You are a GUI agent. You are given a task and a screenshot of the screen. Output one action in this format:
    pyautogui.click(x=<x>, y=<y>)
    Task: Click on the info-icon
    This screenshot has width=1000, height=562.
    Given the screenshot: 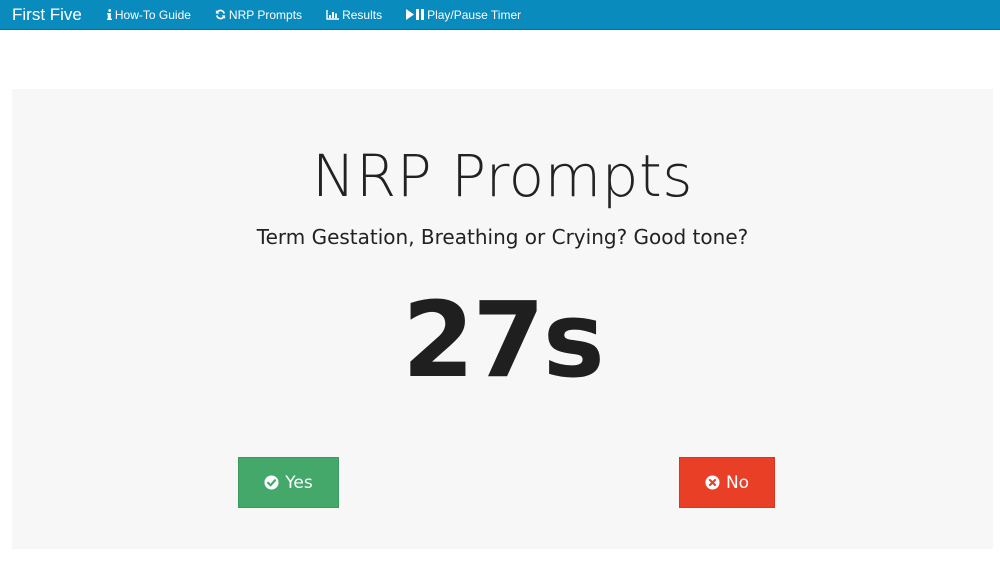 What is the action you would take?
    pyautogui.click(x=109, y=14)
    